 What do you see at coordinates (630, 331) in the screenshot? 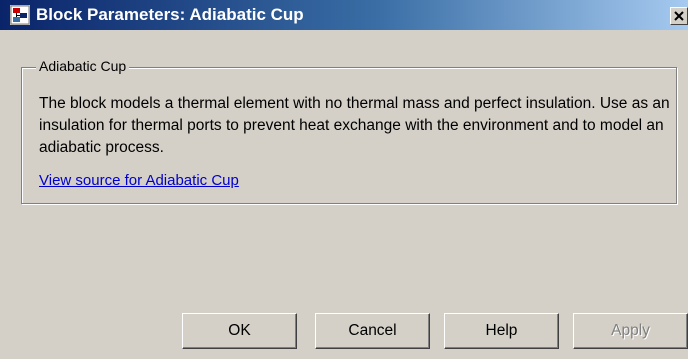
I see `apply-button: Apply` at bounding box center [630, 331].